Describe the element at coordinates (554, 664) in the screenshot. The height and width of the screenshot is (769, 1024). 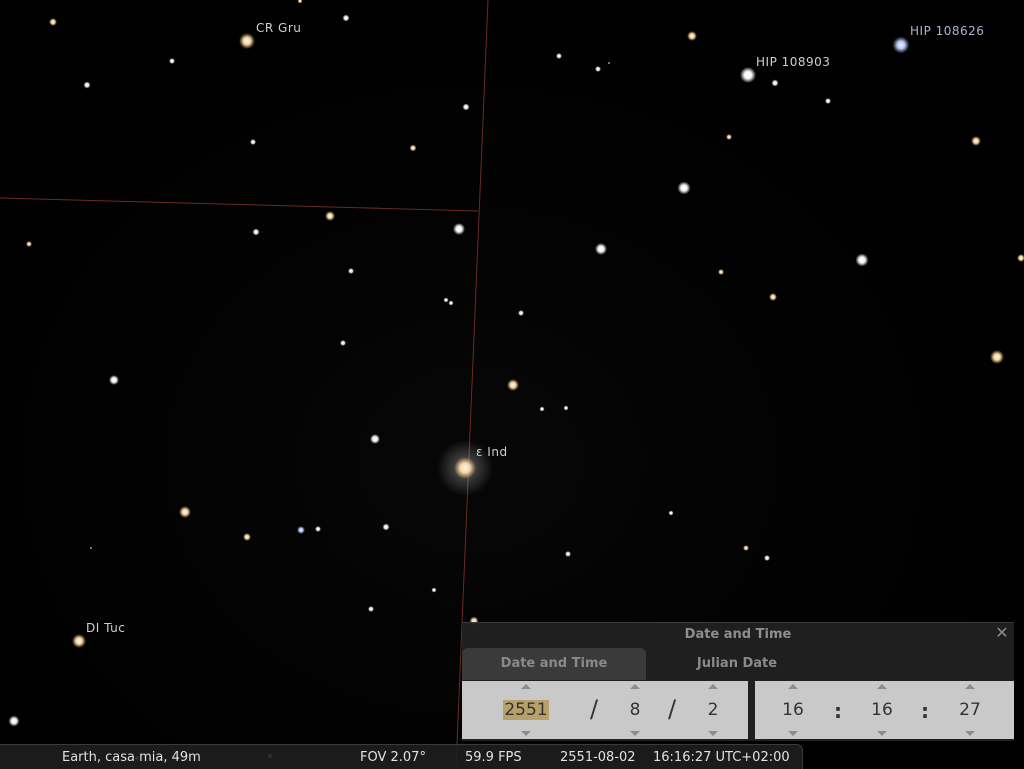
I see `tab-date-and-time: Date and Time` at that location.